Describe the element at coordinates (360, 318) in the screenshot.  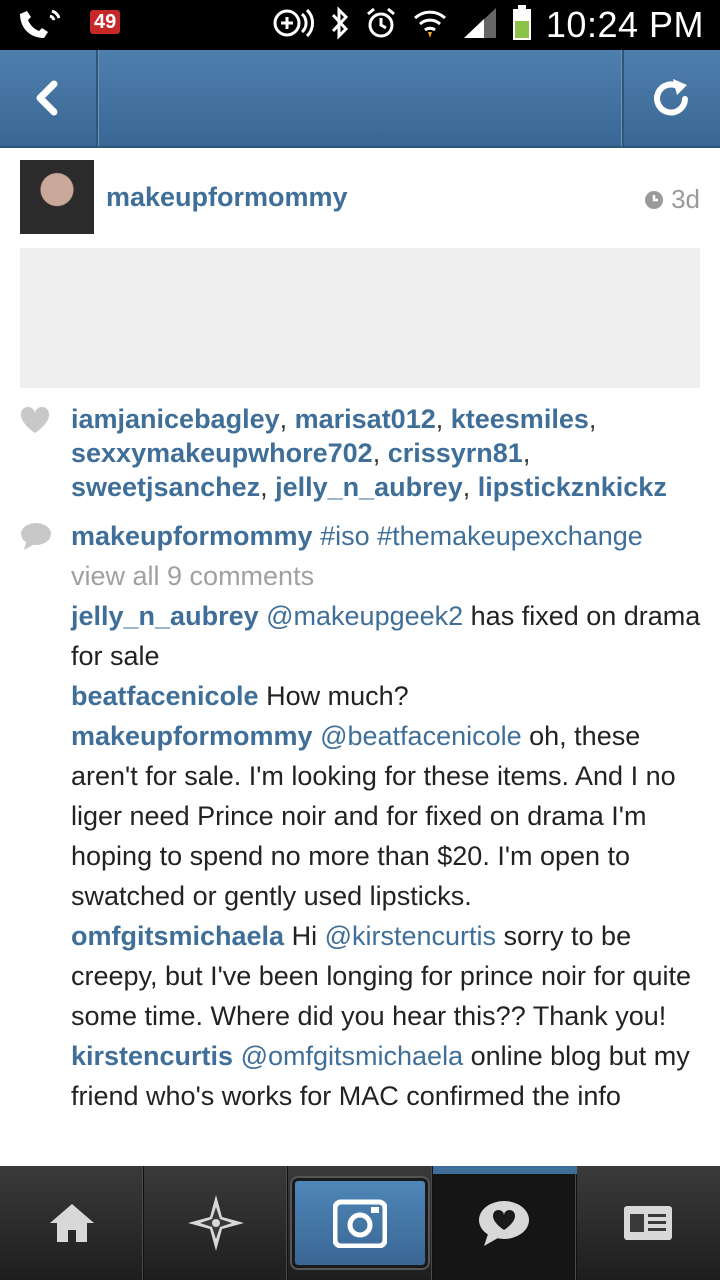
I see `post-image` at that location.